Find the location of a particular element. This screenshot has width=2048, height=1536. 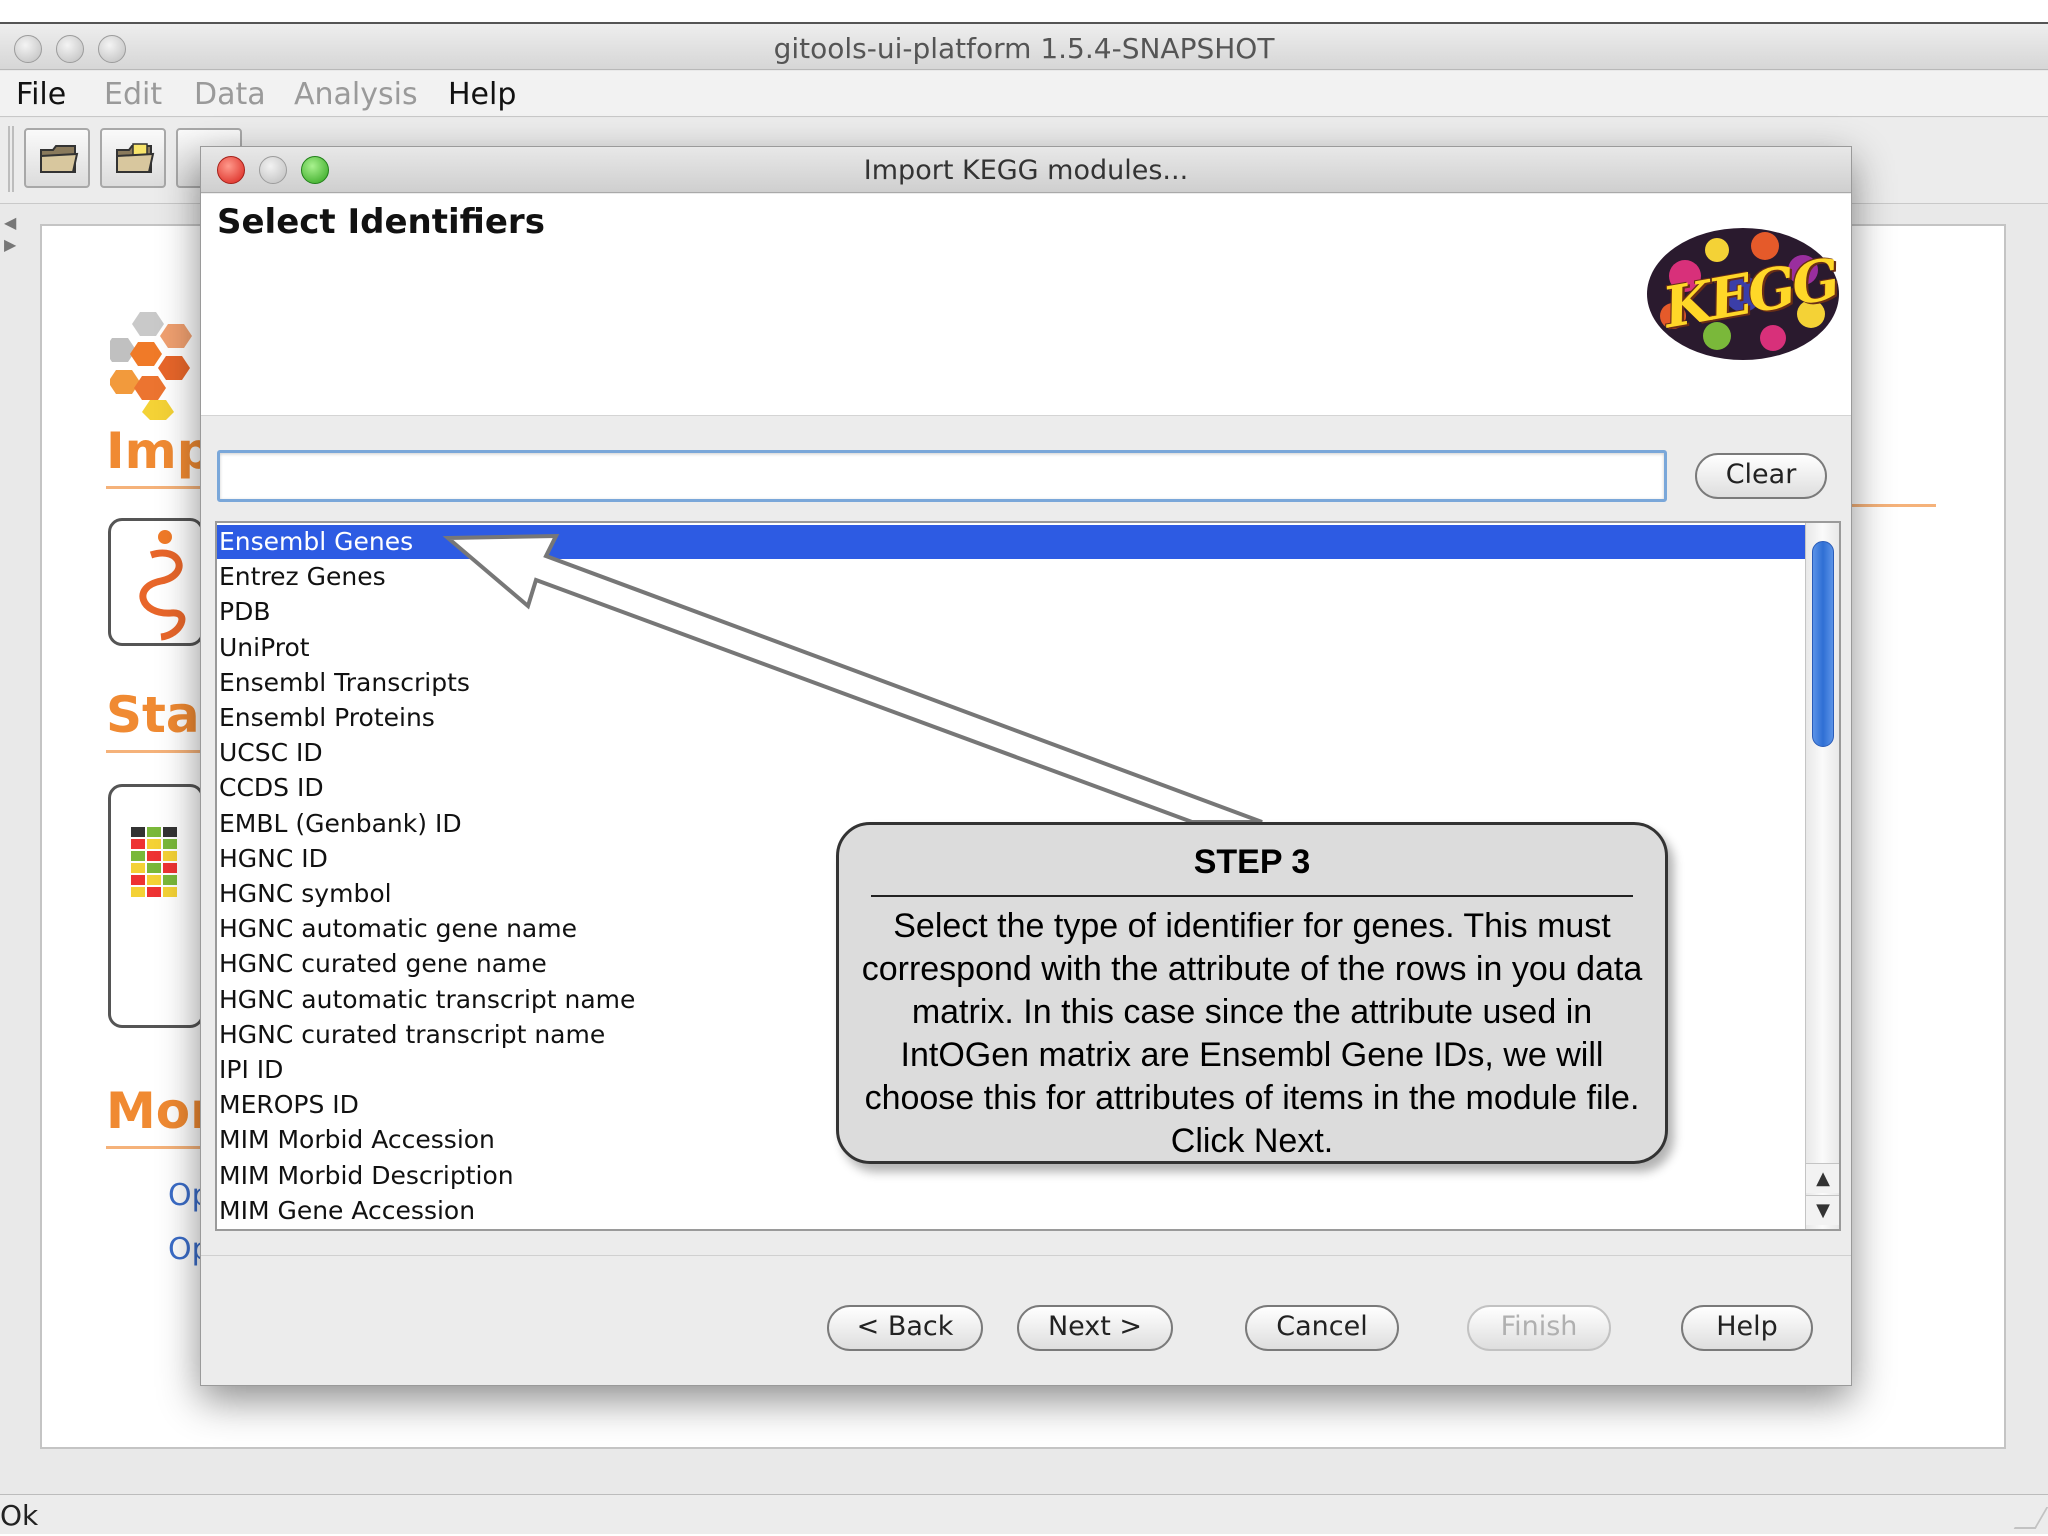

help-button: Help is located at coordinates (1747, 1328).